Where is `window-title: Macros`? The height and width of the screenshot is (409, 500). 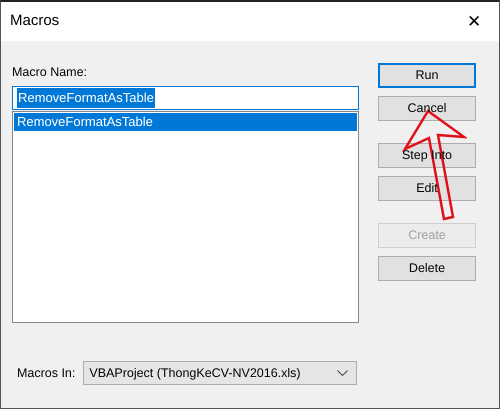
window-title: Macros is located at coordinates (35, 21).